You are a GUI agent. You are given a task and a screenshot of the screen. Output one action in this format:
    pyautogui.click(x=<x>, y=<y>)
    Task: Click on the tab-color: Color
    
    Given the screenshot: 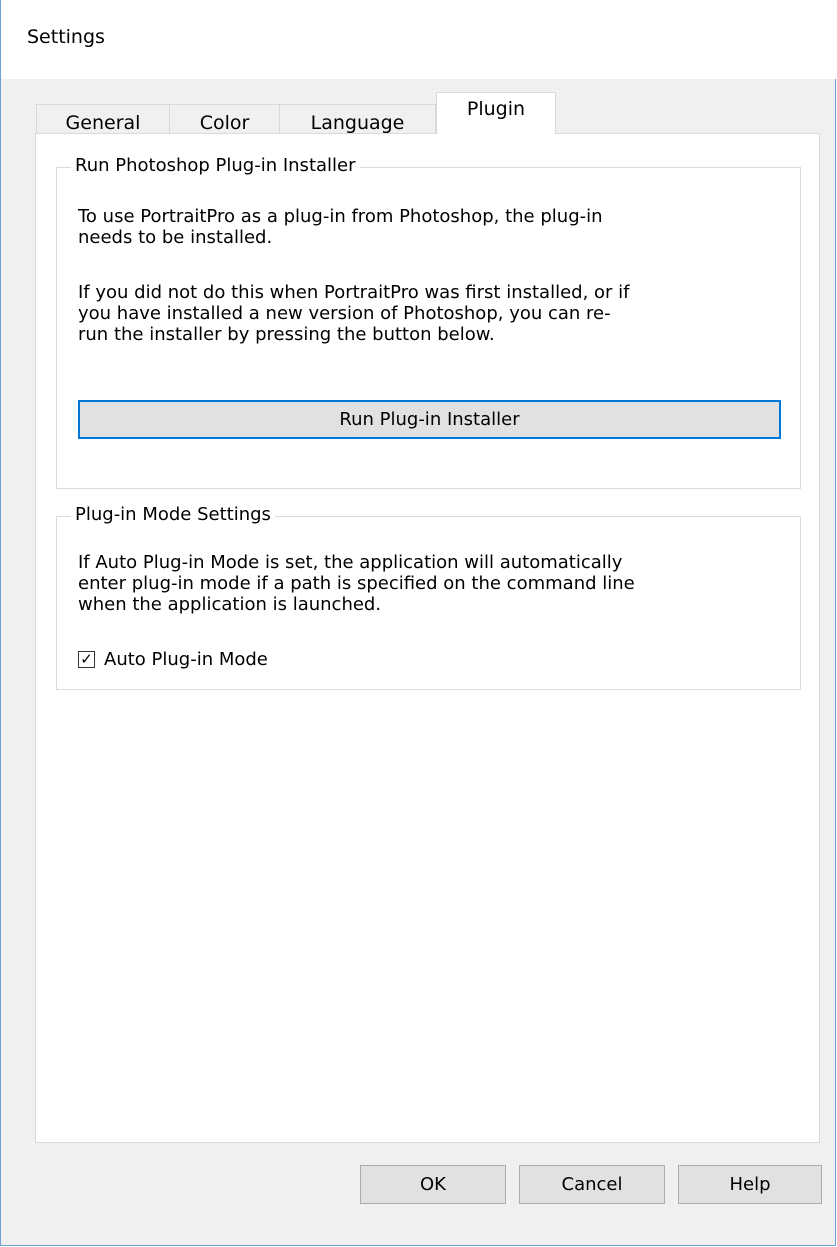 What is the action you would take?
    pyautogui.click(x=224, y=119)
    